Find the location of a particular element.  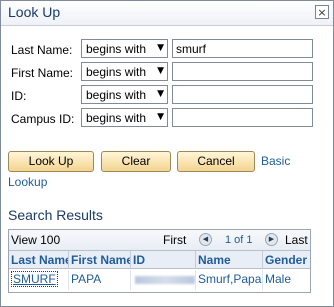

last-name-operator-value: begins with is located at coordinates (116, 49).